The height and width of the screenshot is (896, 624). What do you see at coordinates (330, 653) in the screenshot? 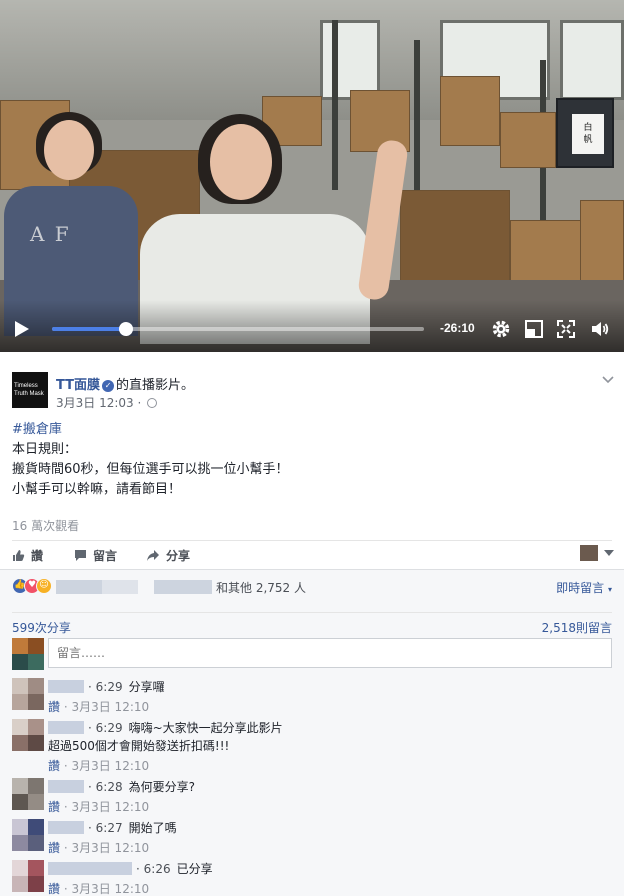
I see `comment-input` at bounding box center [330, 653].